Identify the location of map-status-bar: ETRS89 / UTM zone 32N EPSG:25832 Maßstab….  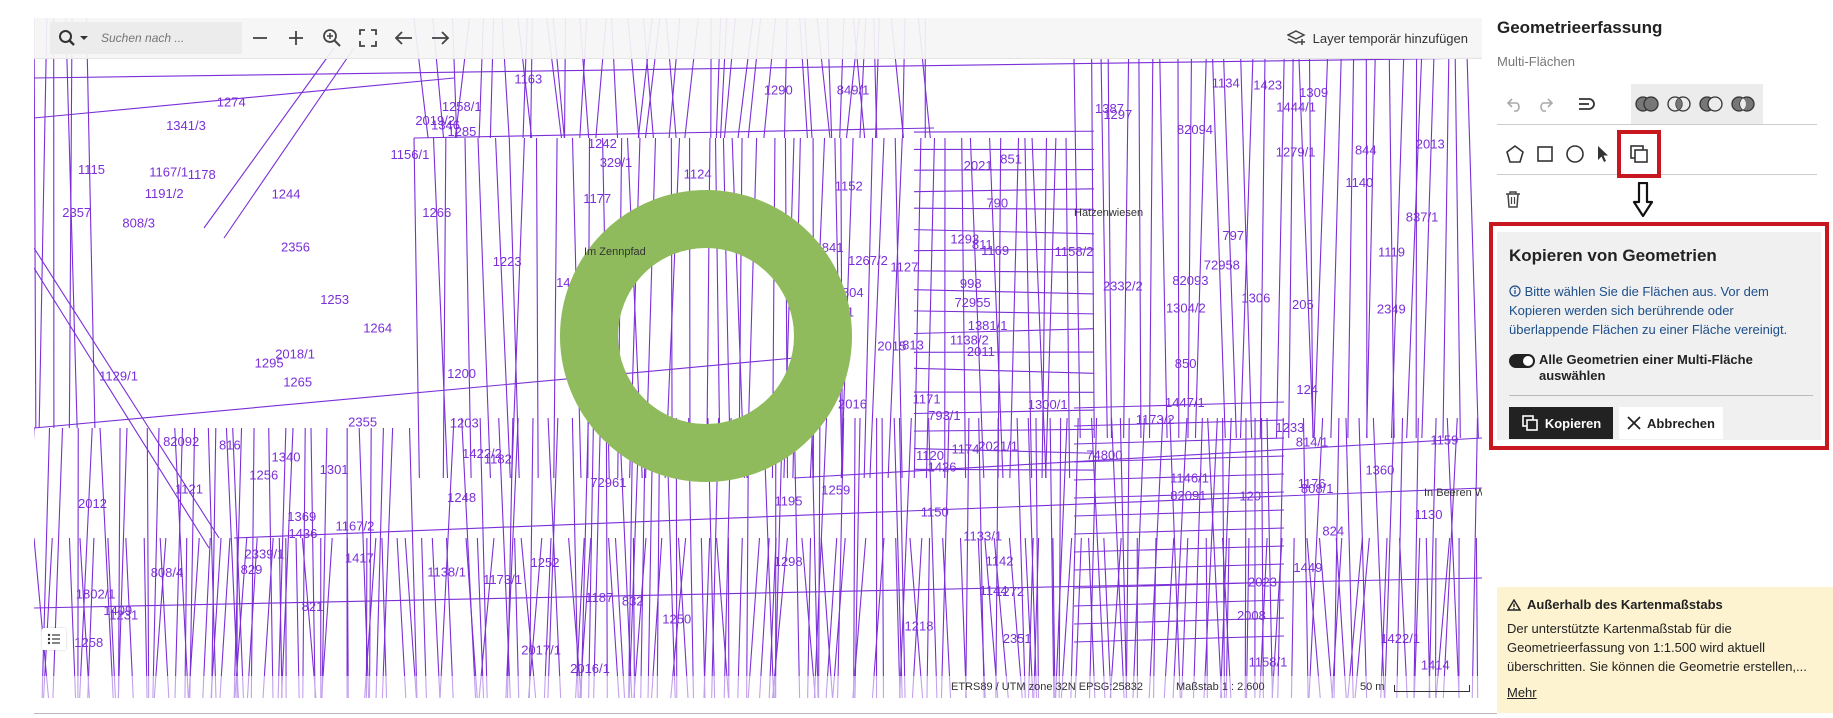
(758, 687).